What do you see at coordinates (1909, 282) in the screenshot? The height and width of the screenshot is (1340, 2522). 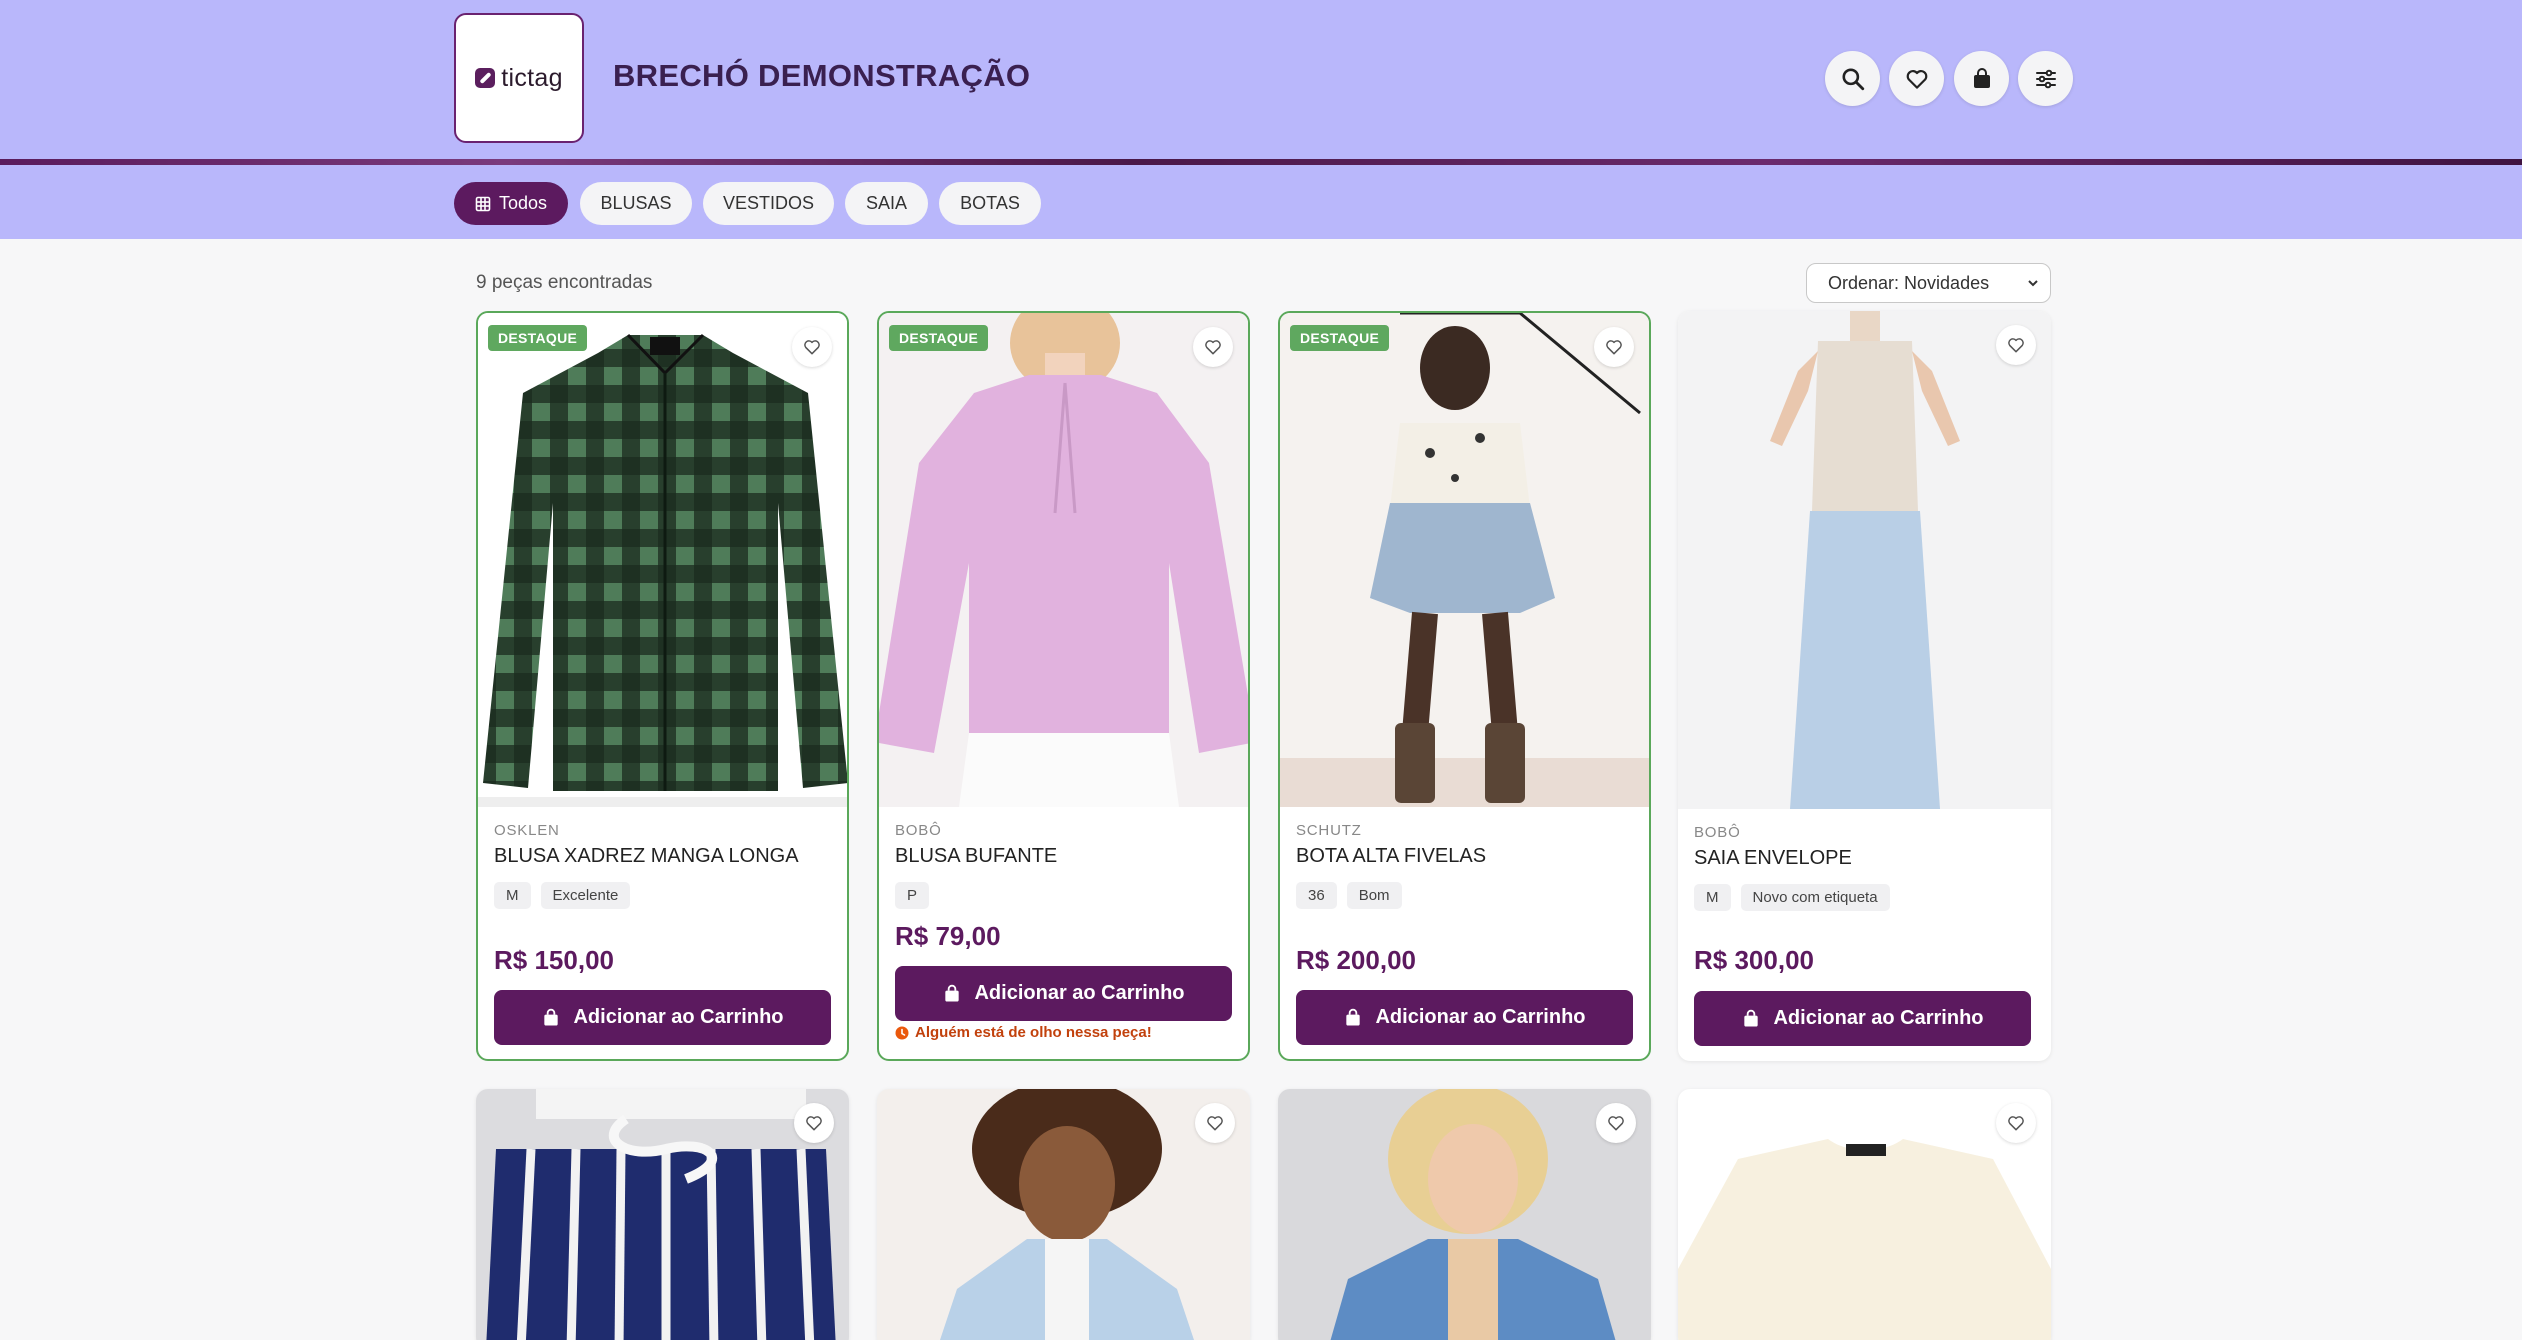 I see `sort-value: Ordenar: Novidades` at bounding box center [1909, 282].